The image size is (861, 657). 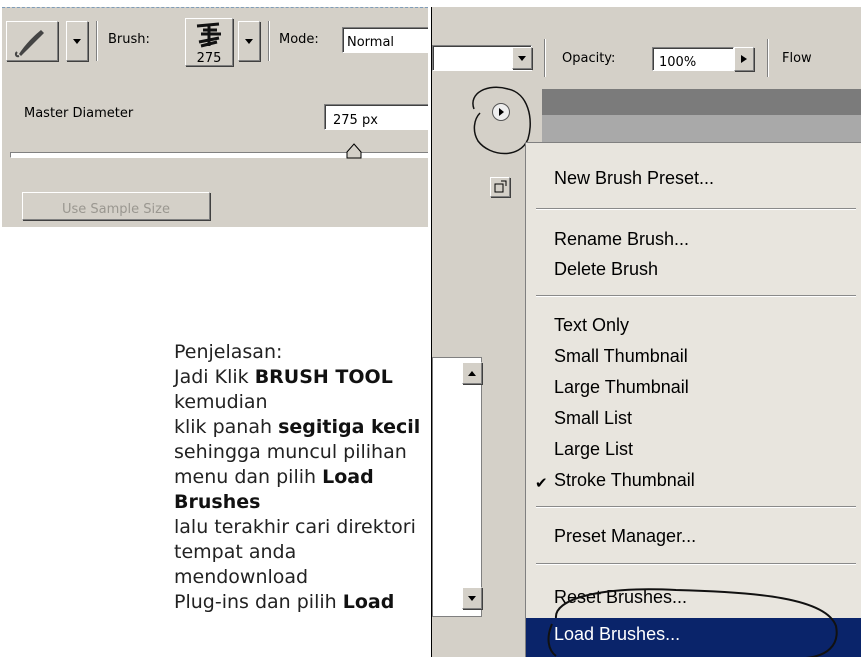 I want to click on explanation-bold: segitiga kecil, so click(x=349, y=427).